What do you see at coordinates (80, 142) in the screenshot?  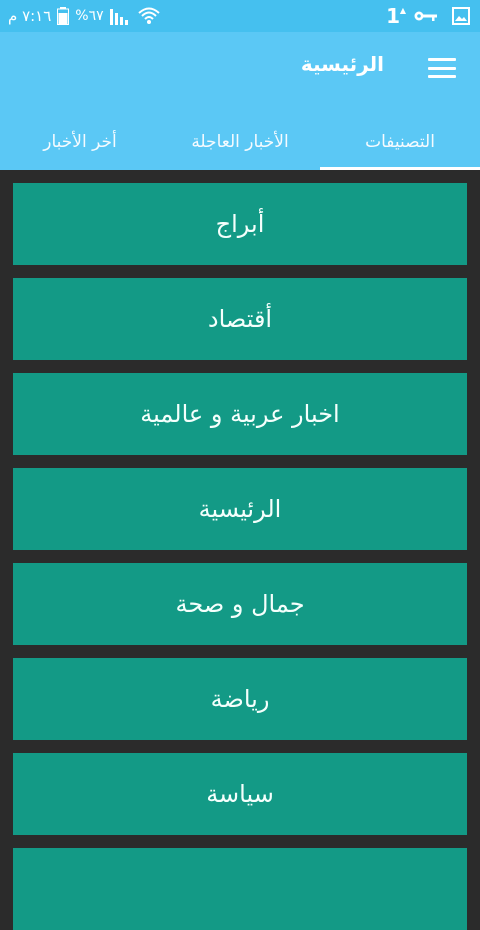 I see `tab-latest-news: أخر الأخبار` at bounding box center [80, 142].